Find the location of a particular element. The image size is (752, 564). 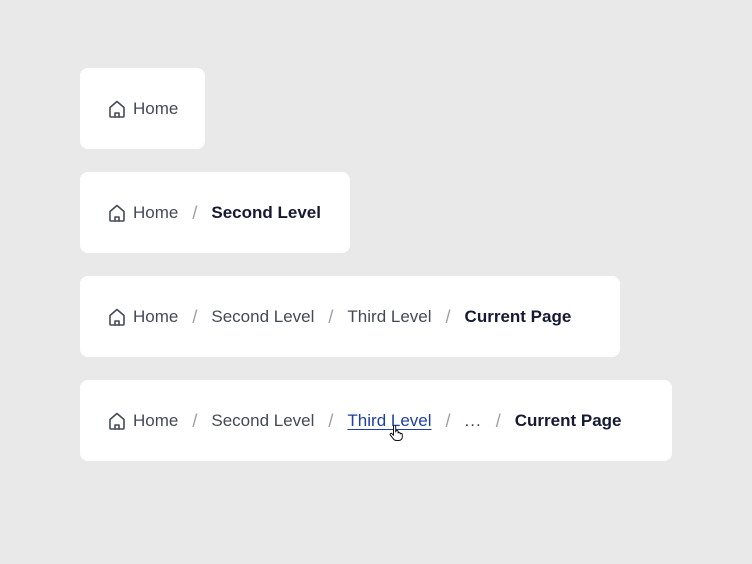

hand-pointer-icon is located at coordinates (397, 433).